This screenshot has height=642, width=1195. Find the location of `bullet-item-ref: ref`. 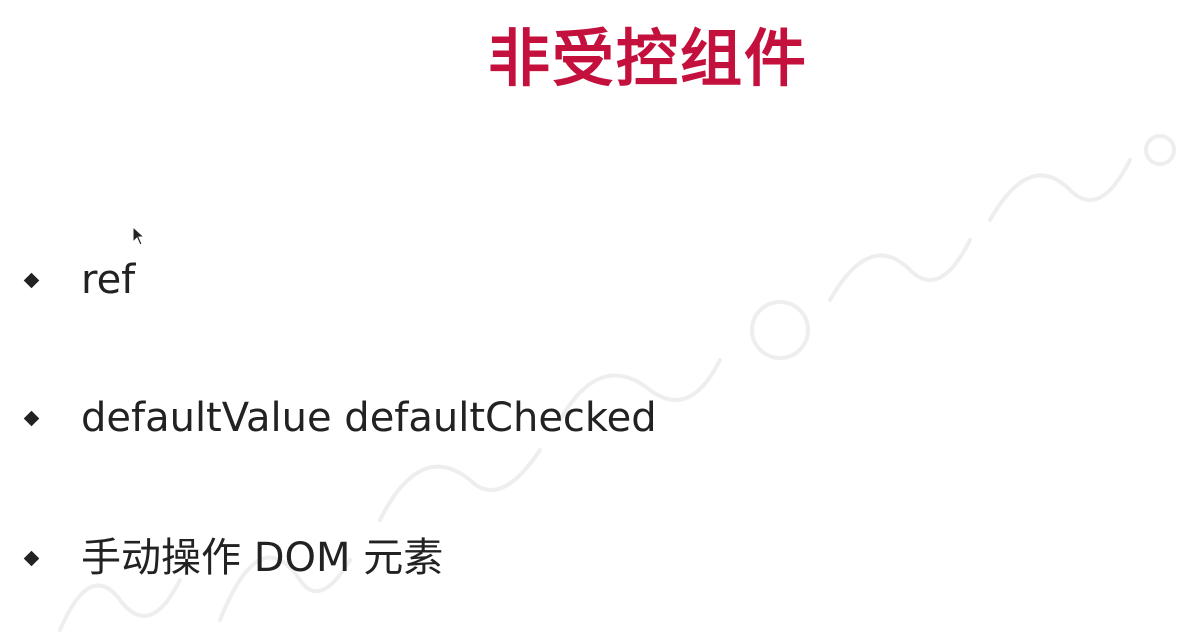

bullet-item-ref: ref is located at coordinates (78, 280).